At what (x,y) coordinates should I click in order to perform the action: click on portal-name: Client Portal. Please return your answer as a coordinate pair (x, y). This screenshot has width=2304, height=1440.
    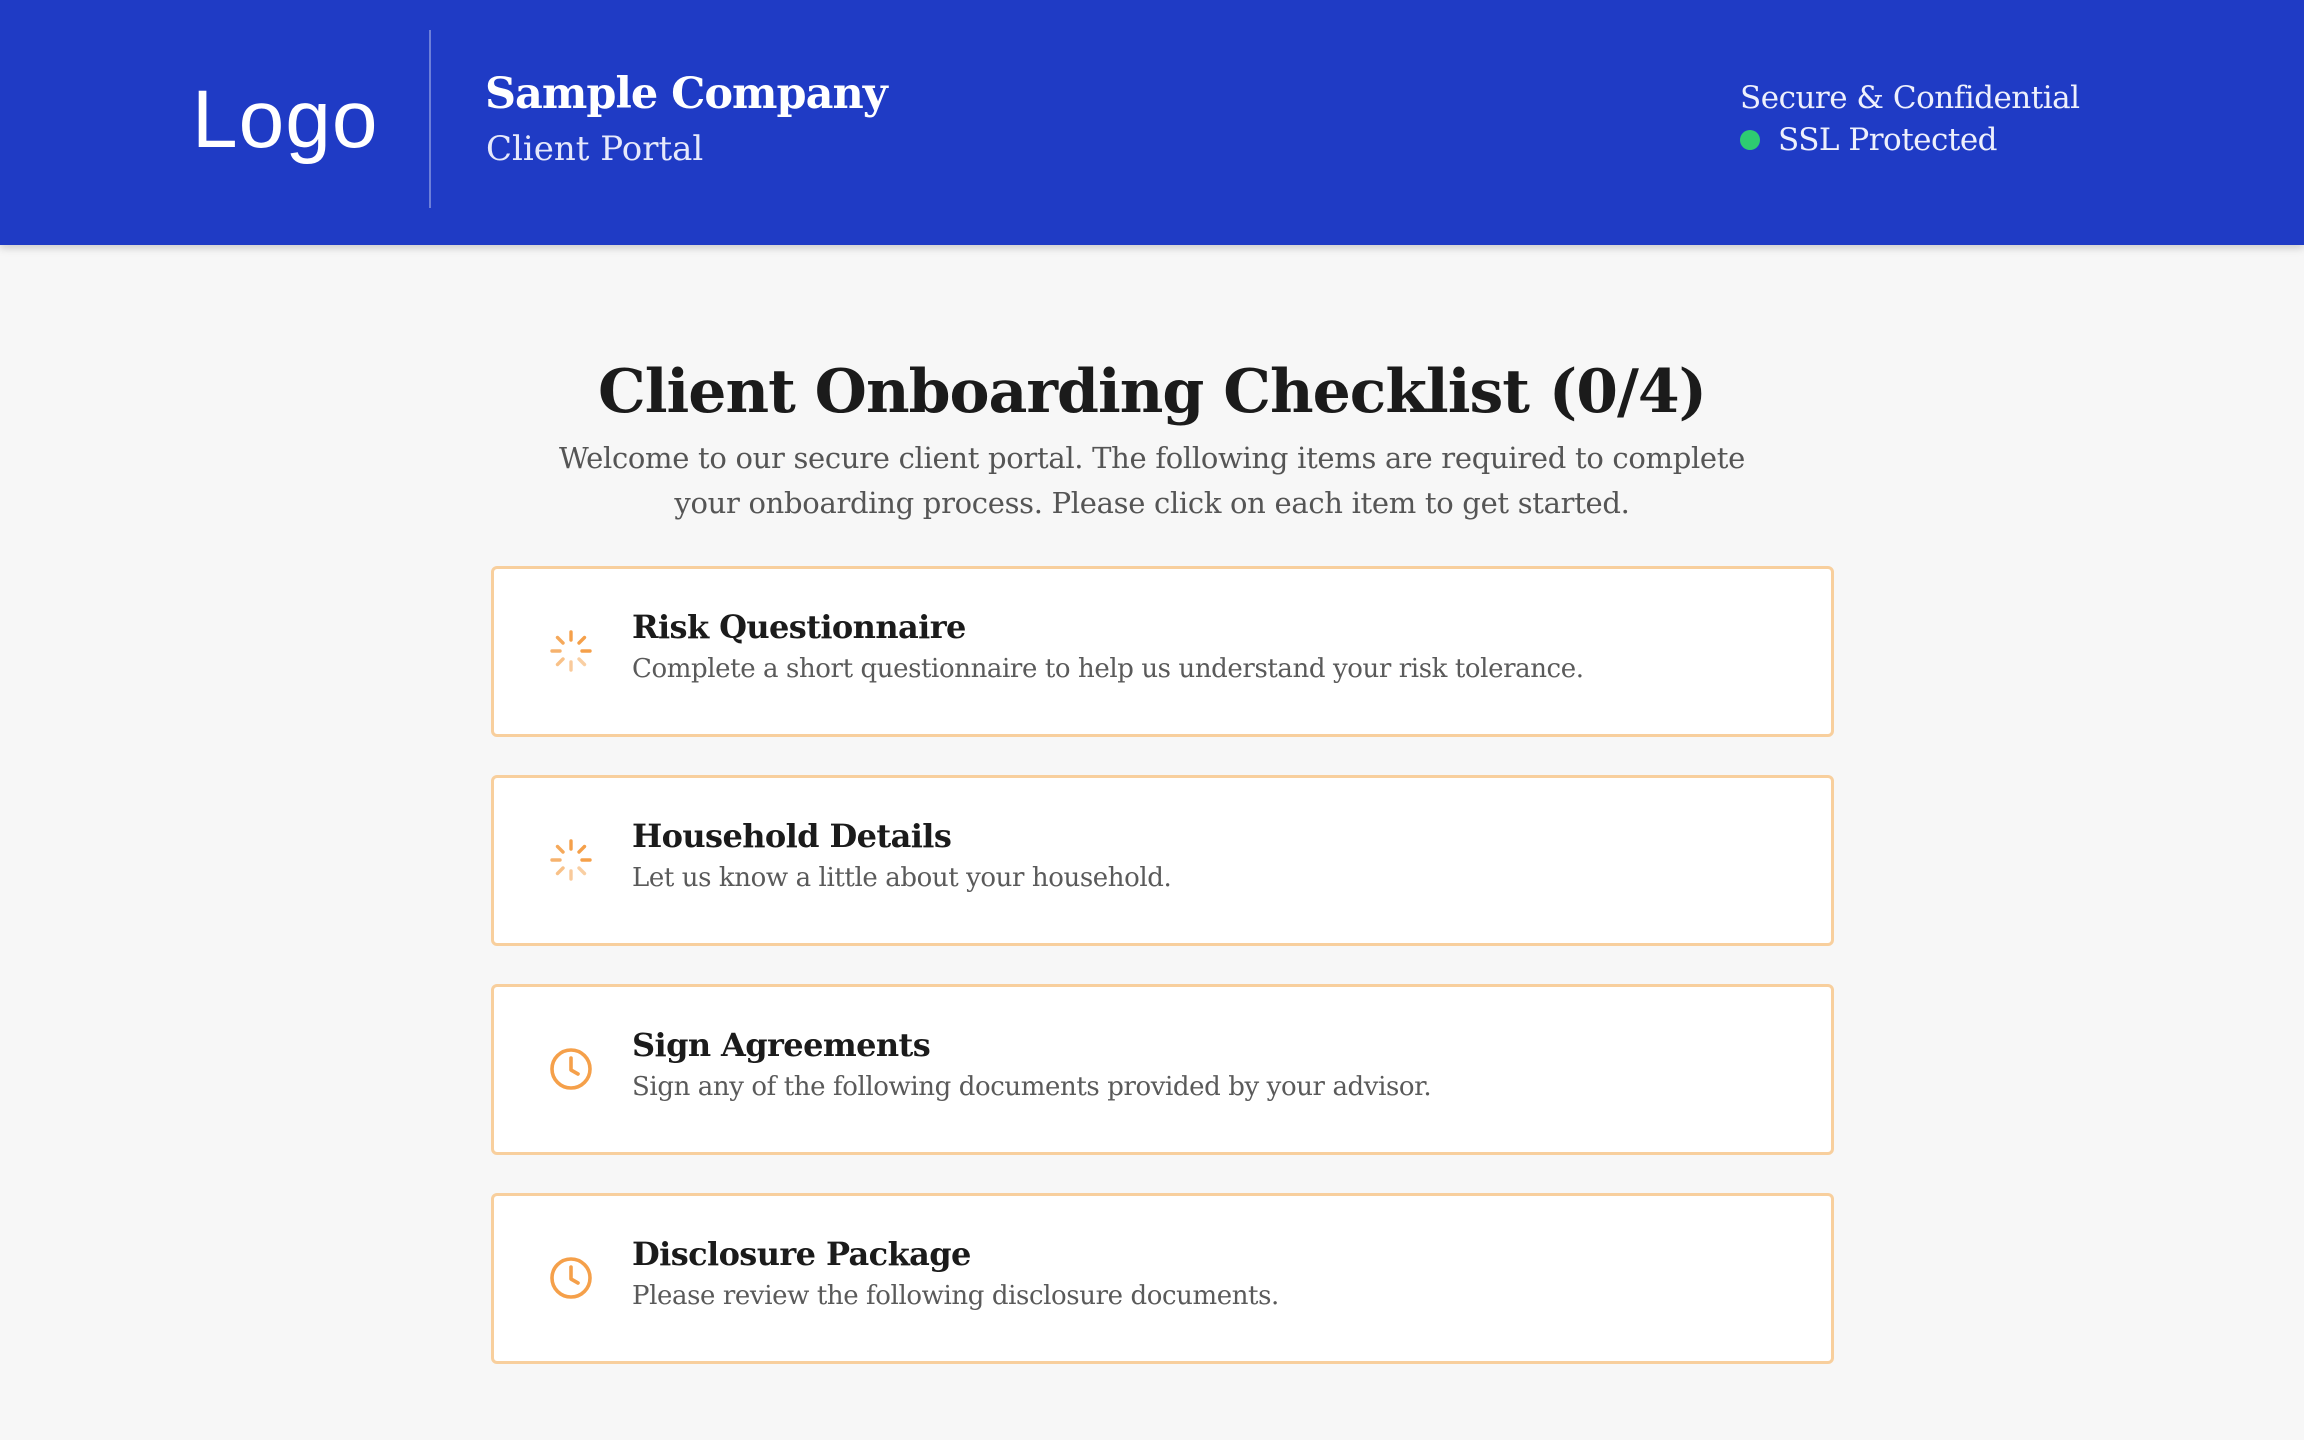
    Looking at the image, I should click on (595, 149).